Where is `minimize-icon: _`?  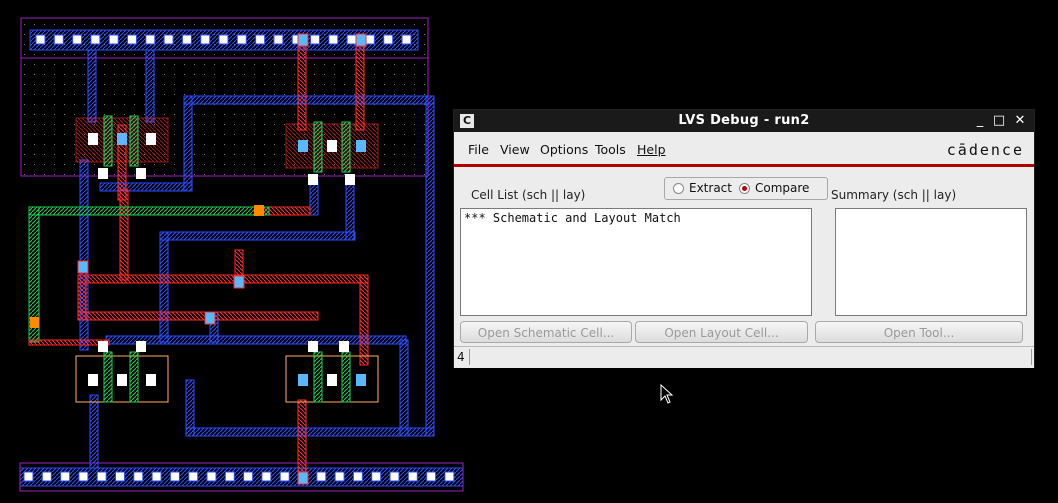 minimize-icon: _ is located at coordinates (980, 121).